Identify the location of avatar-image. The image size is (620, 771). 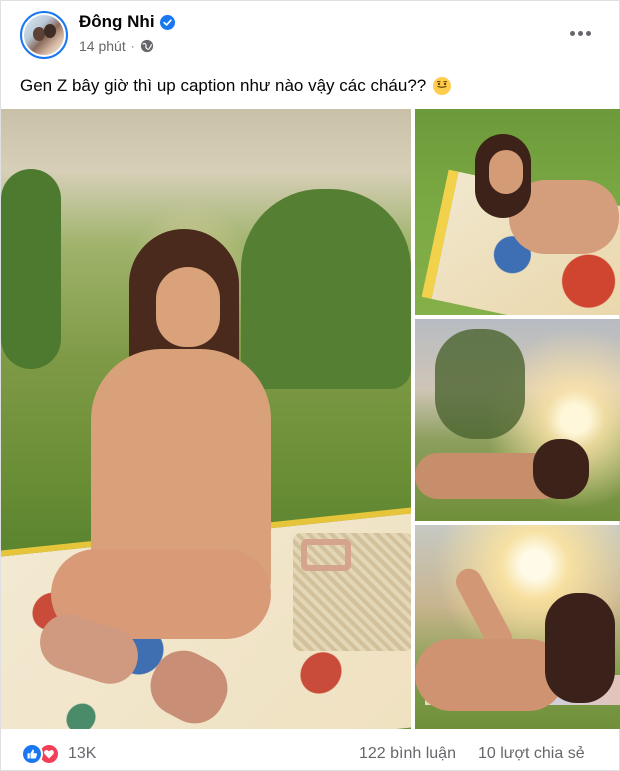
(44, 35).